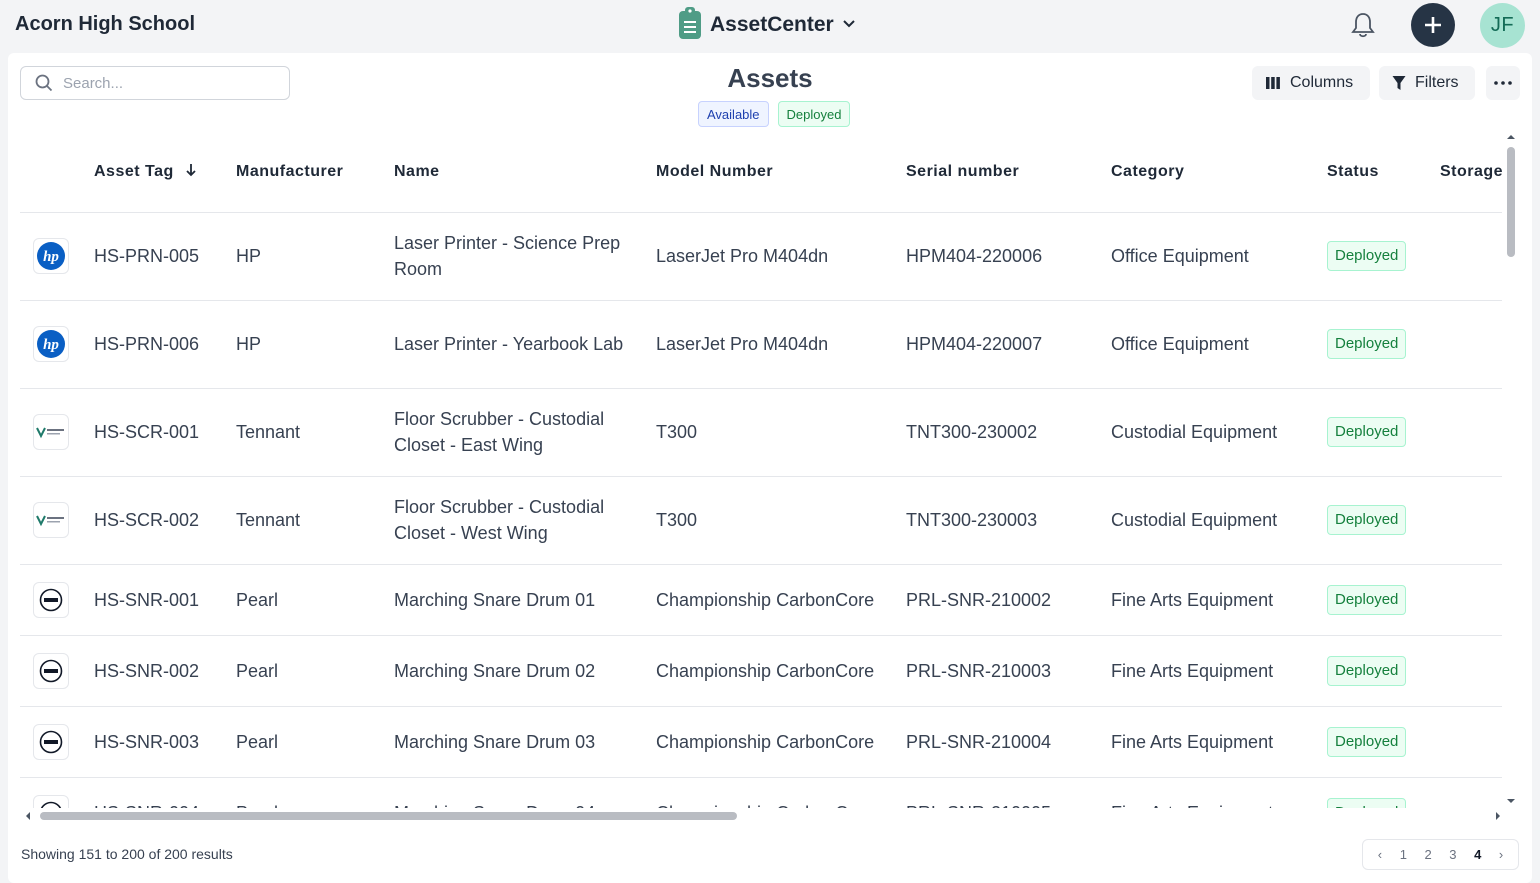  Describe the element at coordinates (165, 173) in the screenshot. I see `column-header-asset-tag: Asset Tag` at that location.